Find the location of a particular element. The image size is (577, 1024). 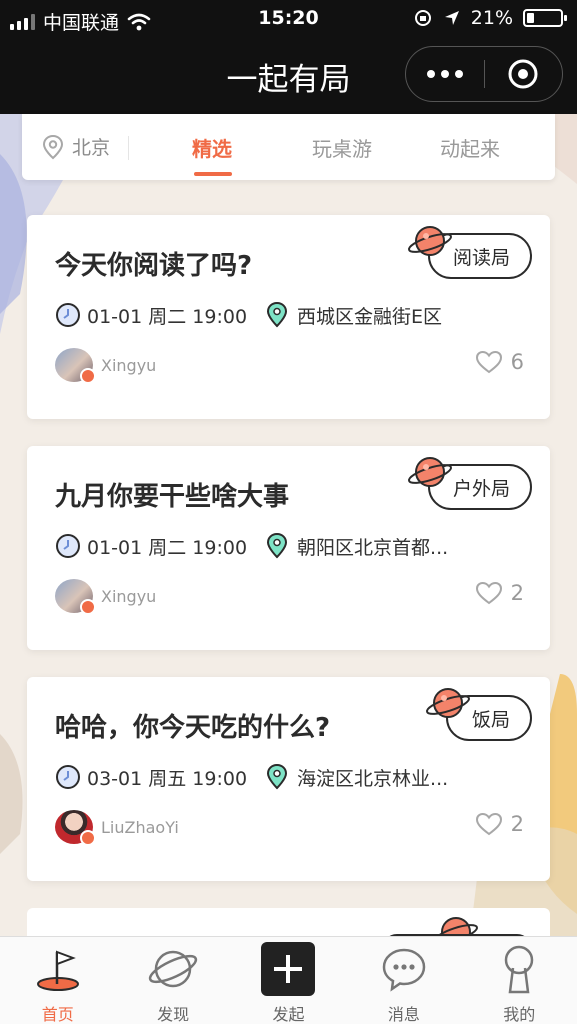

nav-messages: 消息 is located at coordinates (403, 980).